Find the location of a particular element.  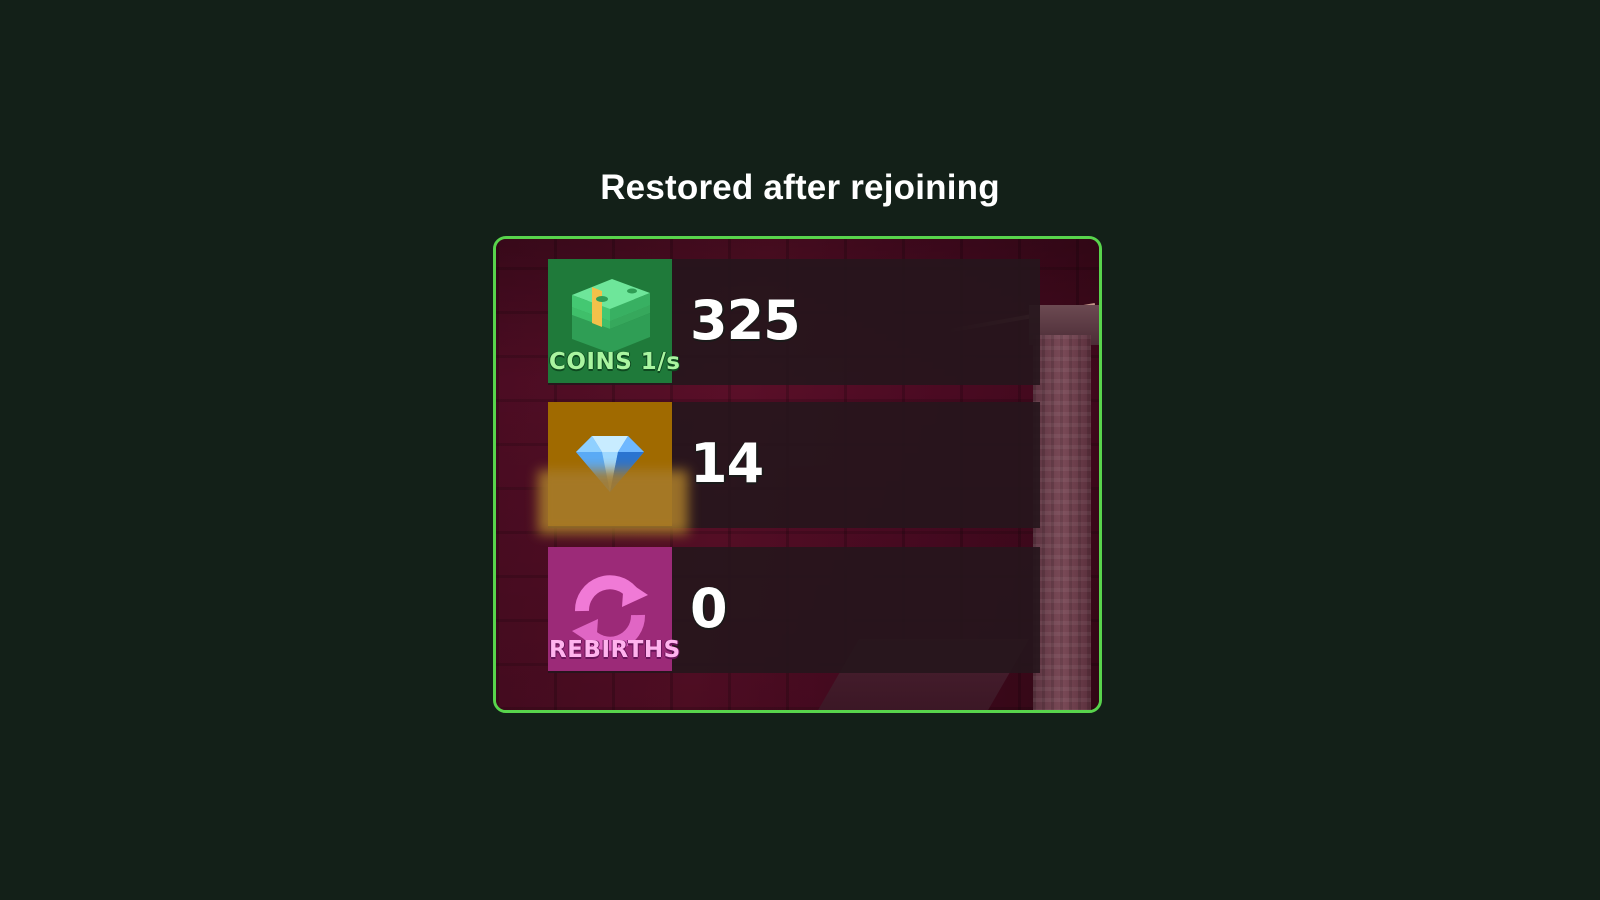

gems-stat-row: 14 is located at coordinates (789, 468).